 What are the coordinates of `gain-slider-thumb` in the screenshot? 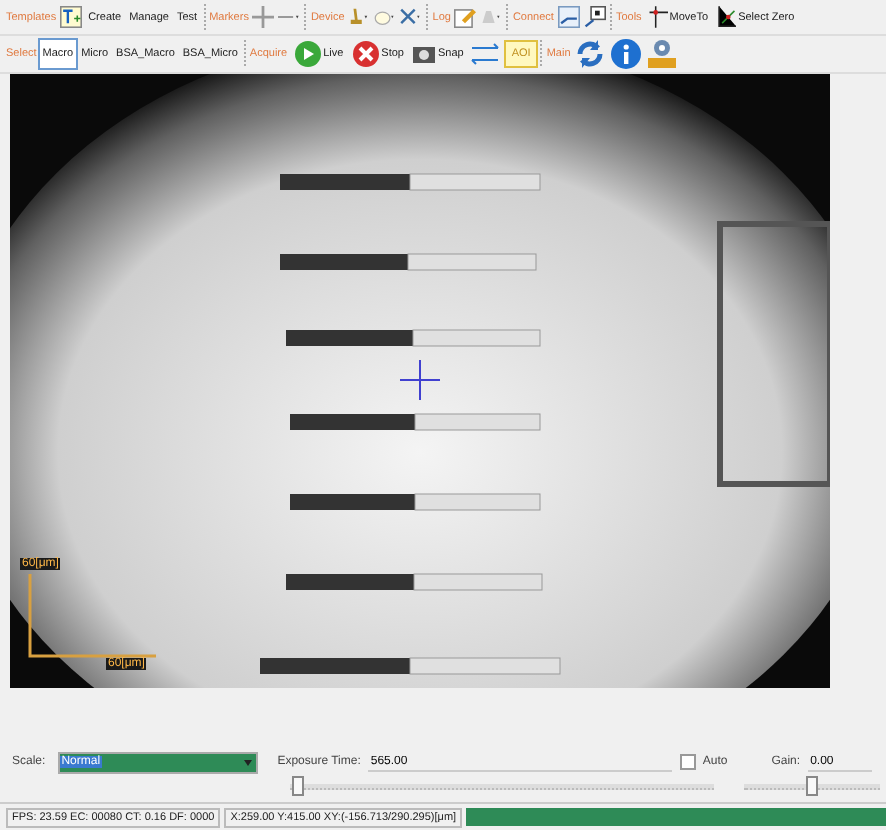 It's located at (812, 785).